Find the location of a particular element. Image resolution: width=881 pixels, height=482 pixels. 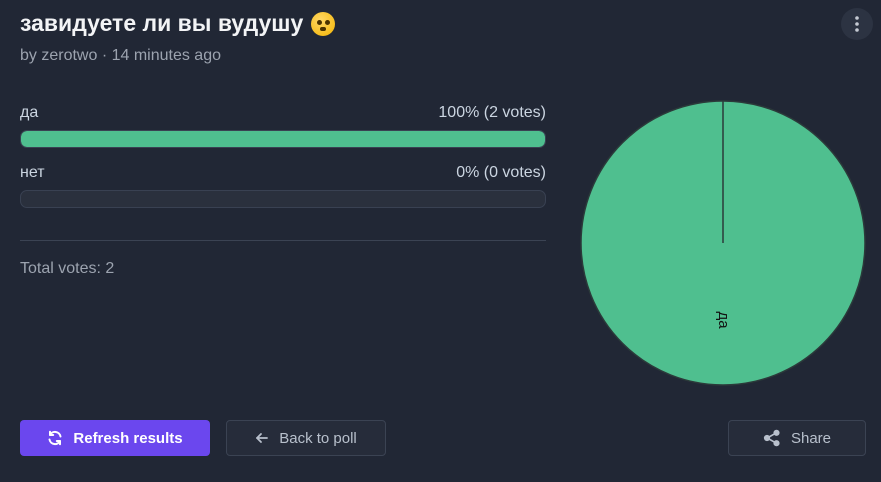

pie-slice-label: да is located at coordinates (723, 320).